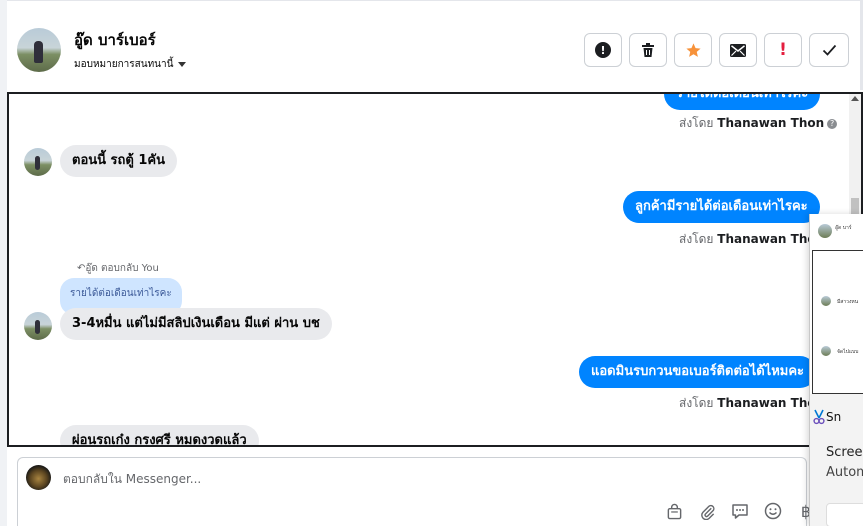 This screenshot has height=526, width=863. I want to click on page-avatar, so click(38, 477).